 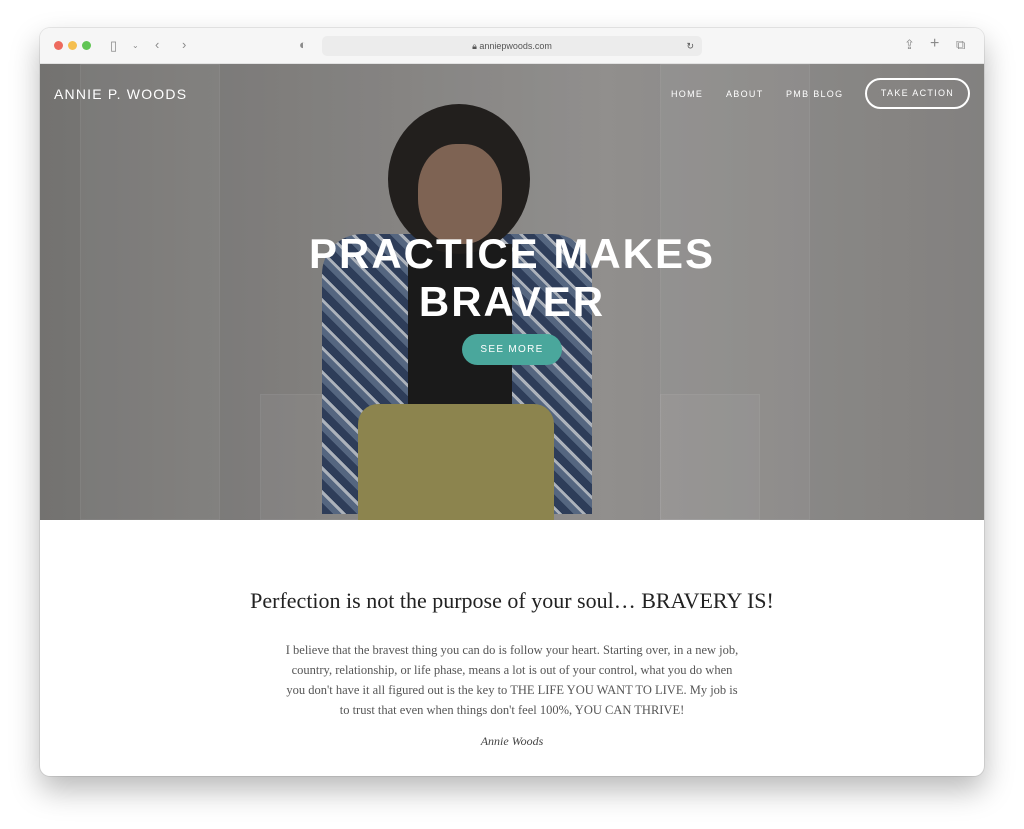 I want to click on address-bar: 🔒︎ anniepwoods.com ↻, so click(x=512, y=46).